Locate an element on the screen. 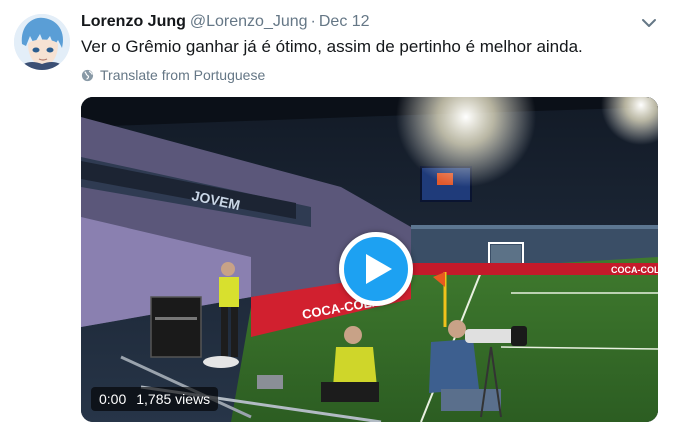 The width and height of the screenshot is (676, 429). anime-avatar-icon is located at coordinates (42, 42).